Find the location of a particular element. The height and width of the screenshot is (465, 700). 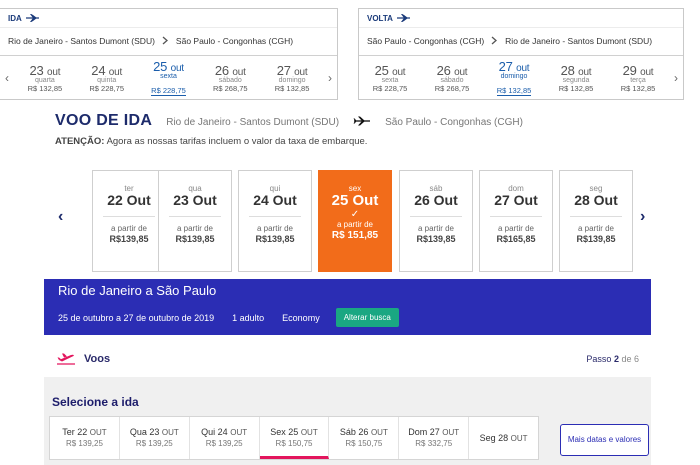

card-date: 28 Out is located at coordinates (596, 200).